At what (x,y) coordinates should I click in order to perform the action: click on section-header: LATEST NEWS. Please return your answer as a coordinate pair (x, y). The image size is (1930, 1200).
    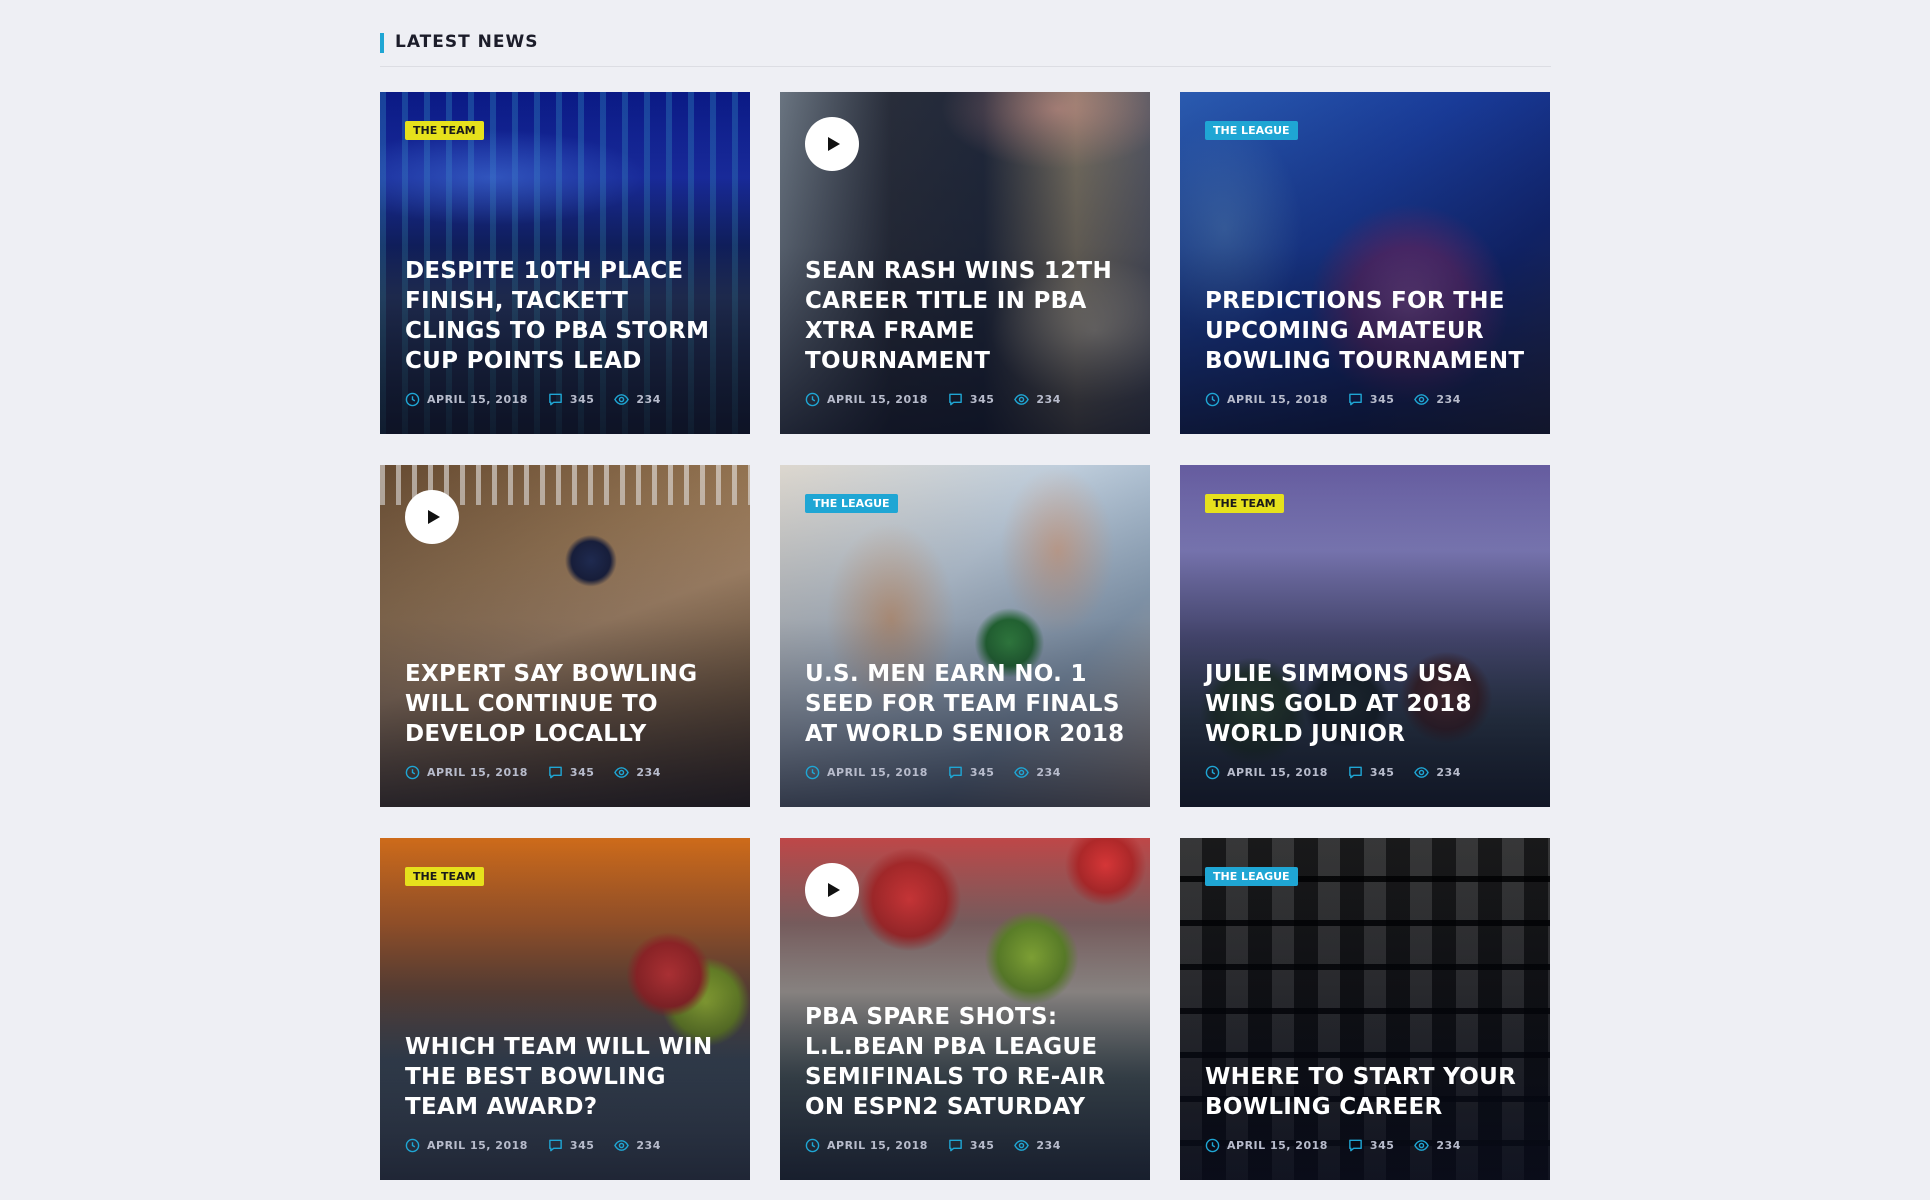
    Looking at the image, I should click on (965, 48).